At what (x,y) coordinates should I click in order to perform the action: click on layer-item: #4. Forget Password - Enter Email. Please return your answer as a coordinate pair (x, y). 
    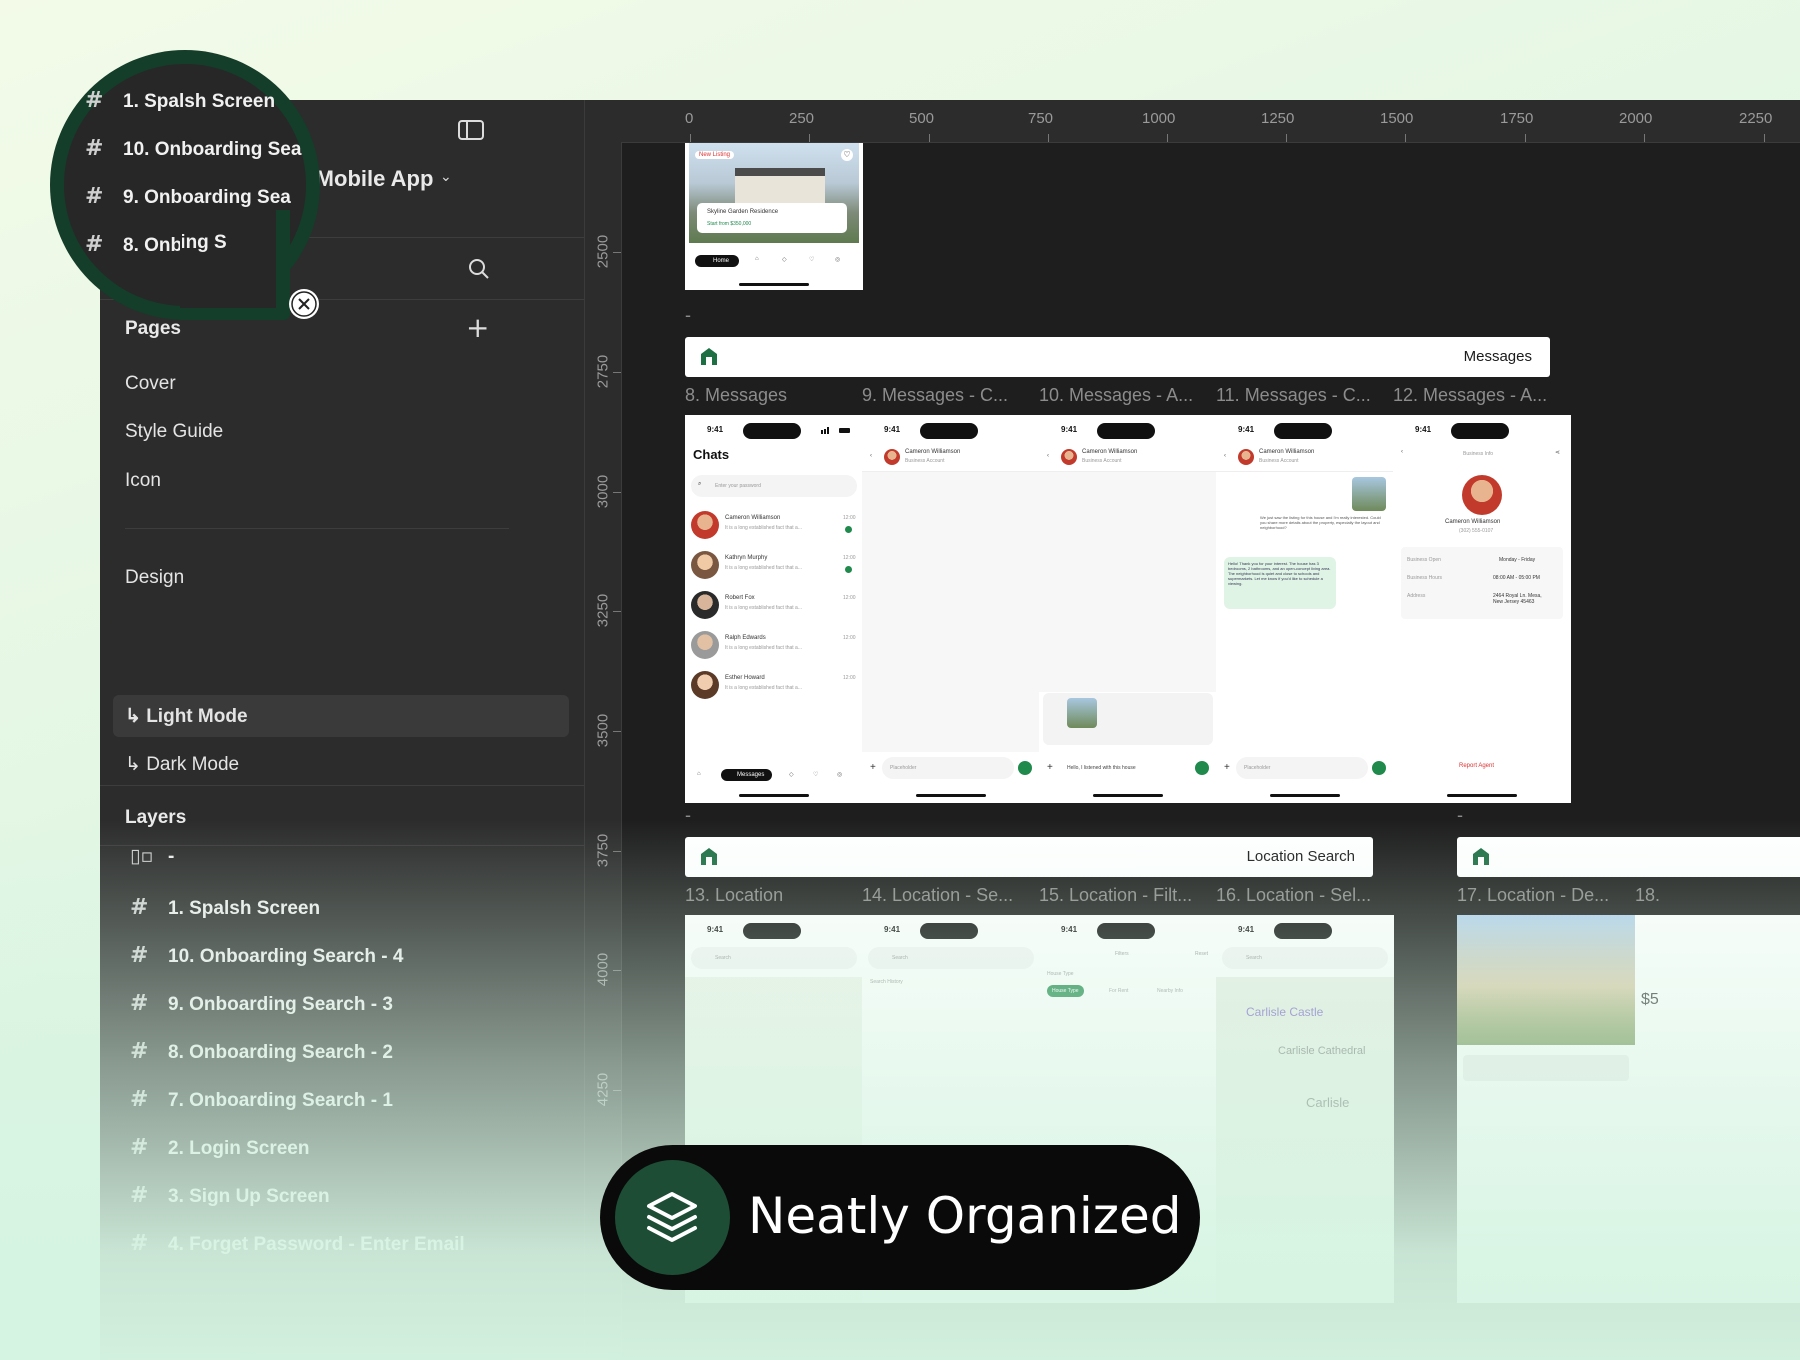
    Looking at the image, I should click on (297, 1243).